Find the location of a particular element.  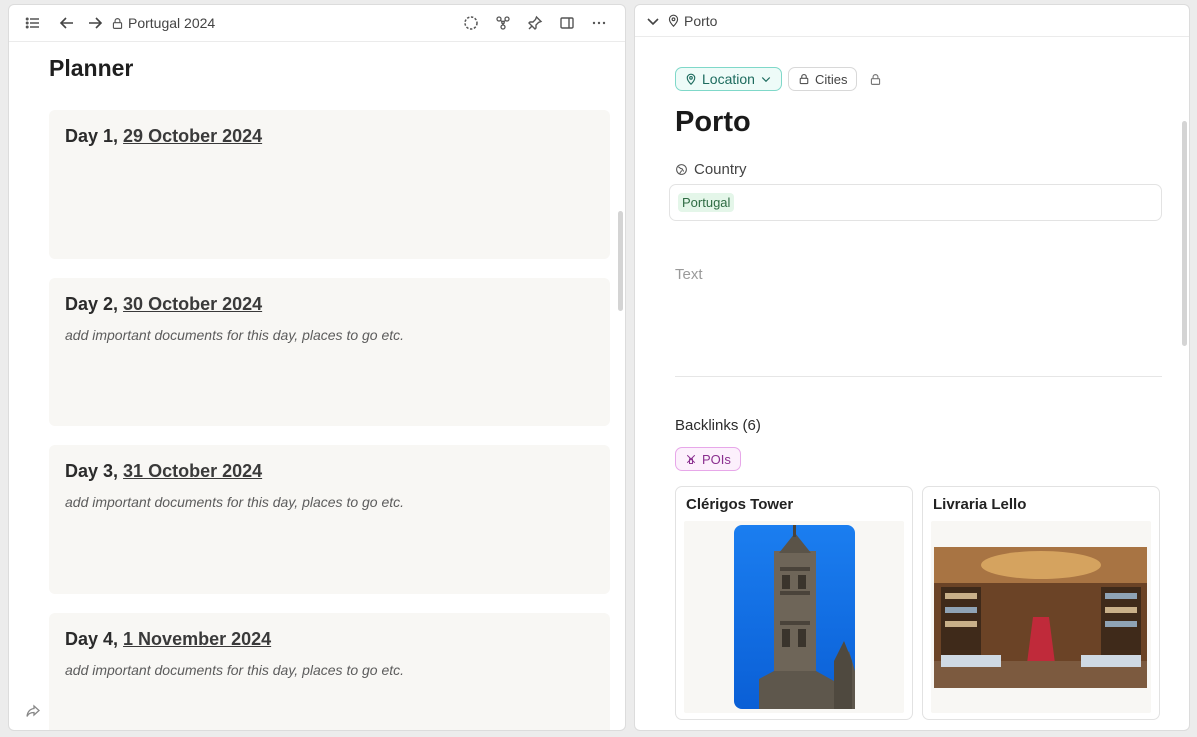

left-toolbar: Portugal 2024 is located at coordinates (317, 23).